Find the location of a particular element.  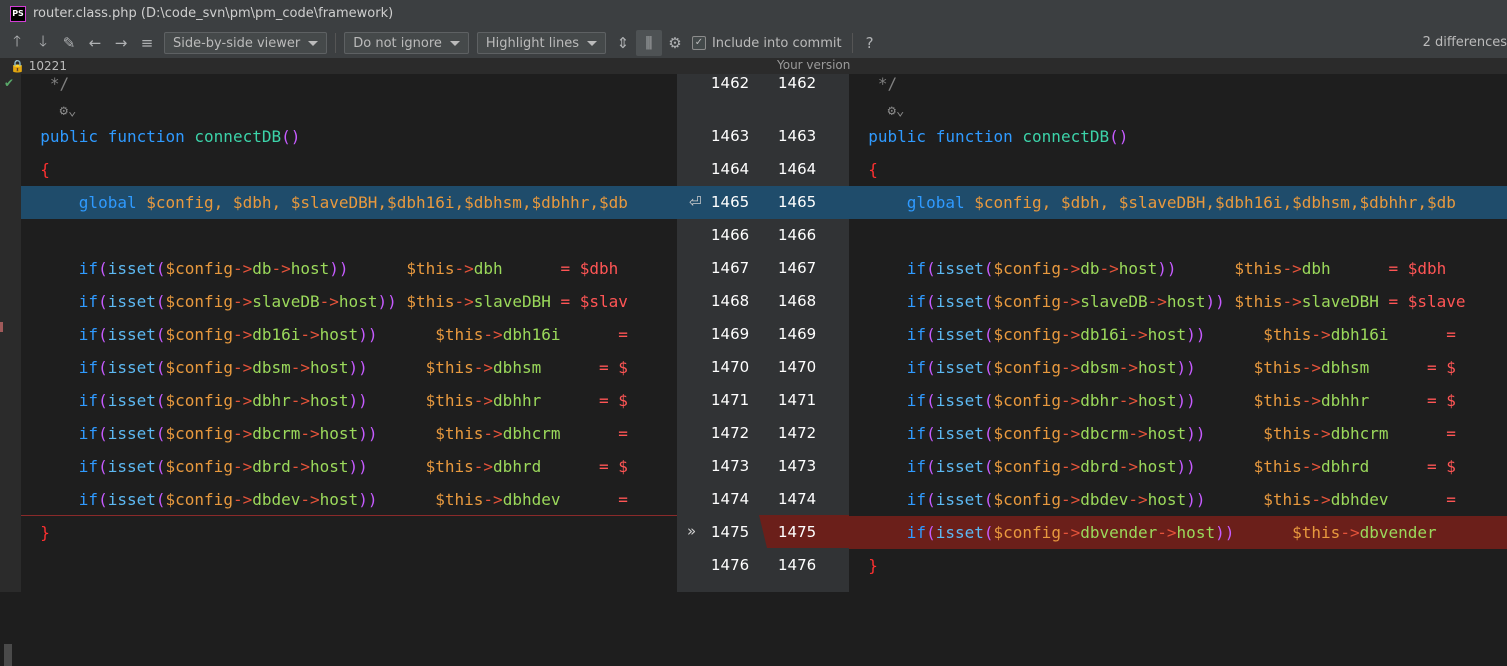

right-line-number: 1465 is located at coordinates (797, 202).